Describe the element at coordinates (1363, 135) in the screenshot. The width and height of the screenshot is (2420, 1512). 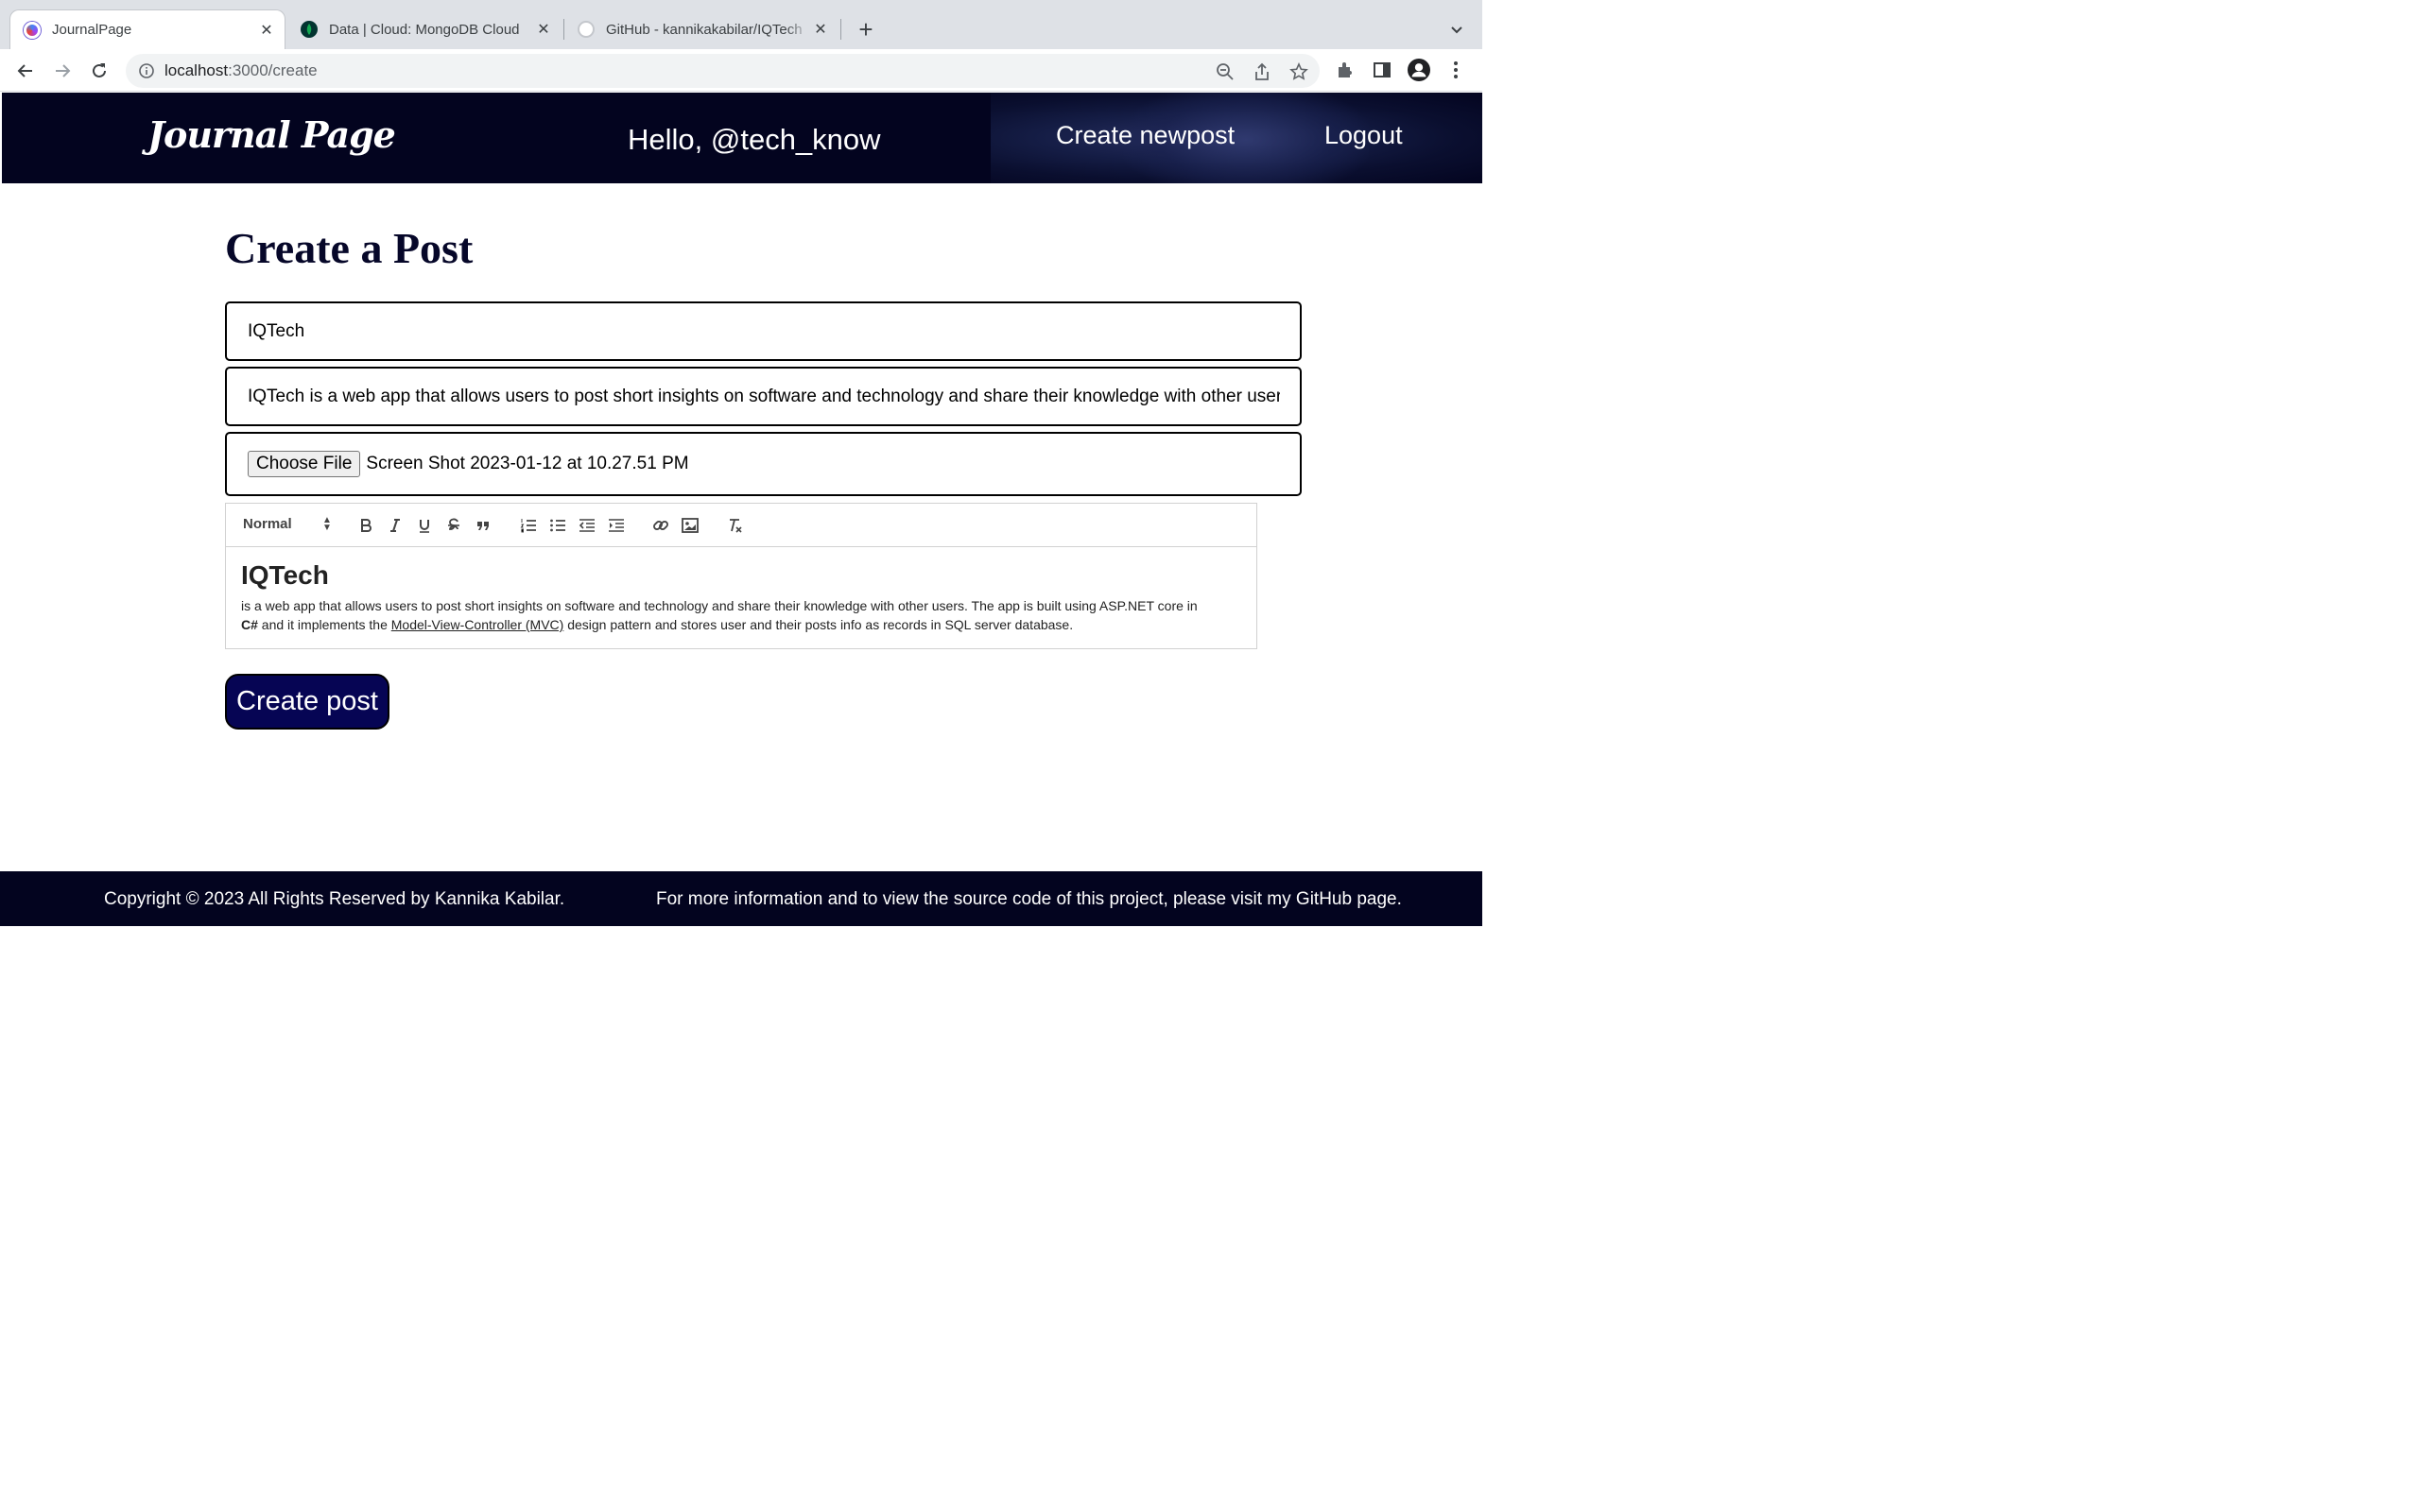
I see `logout-link: Logout` at that location.